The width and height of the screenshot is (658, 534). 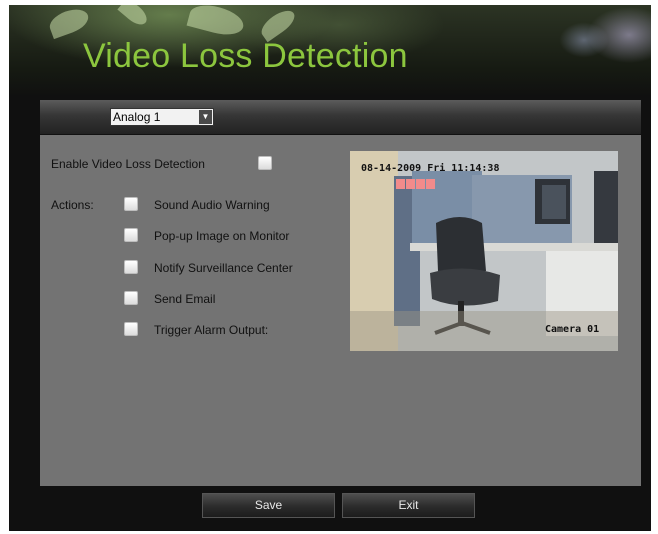 I want to click on sound-audio-warning-checkbox, so click(x=131, y=204).